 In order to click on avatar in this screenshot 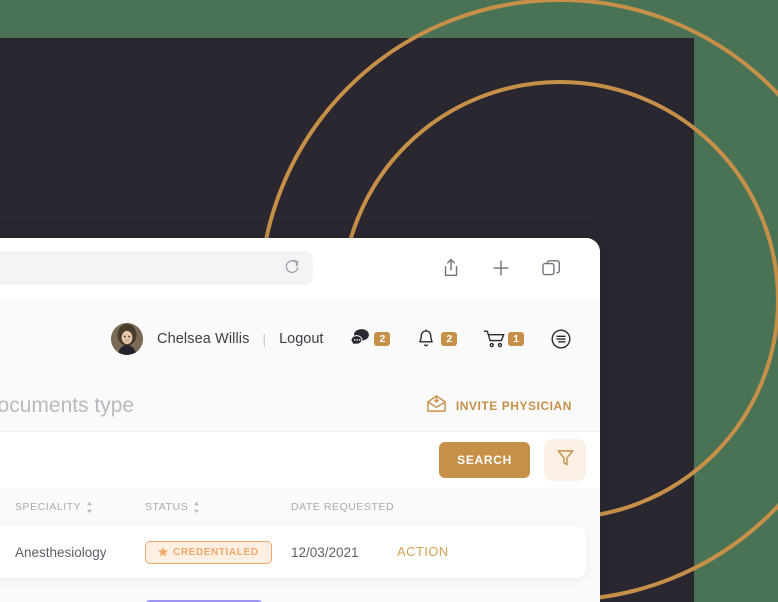, I will do `click(127, 339)`.